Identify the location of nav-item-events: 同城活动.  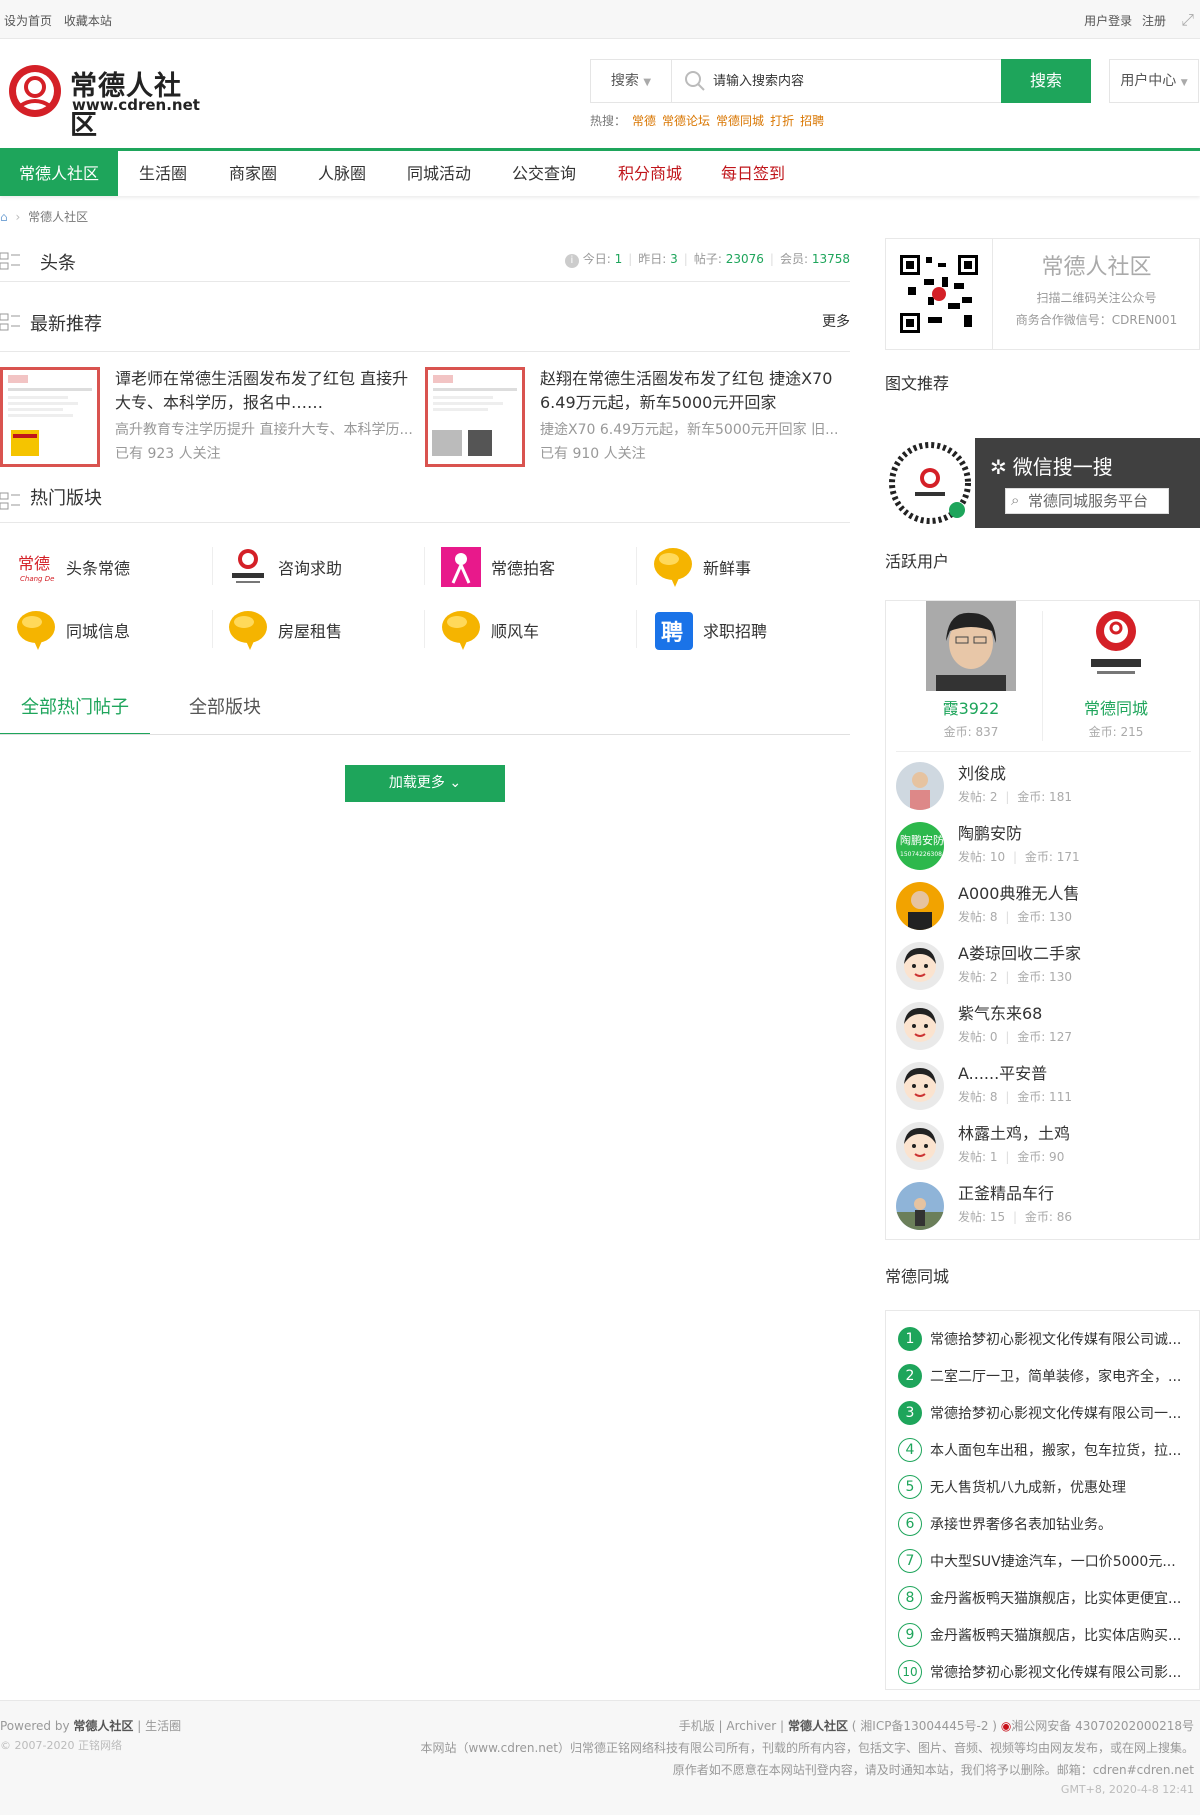
(439, 173).